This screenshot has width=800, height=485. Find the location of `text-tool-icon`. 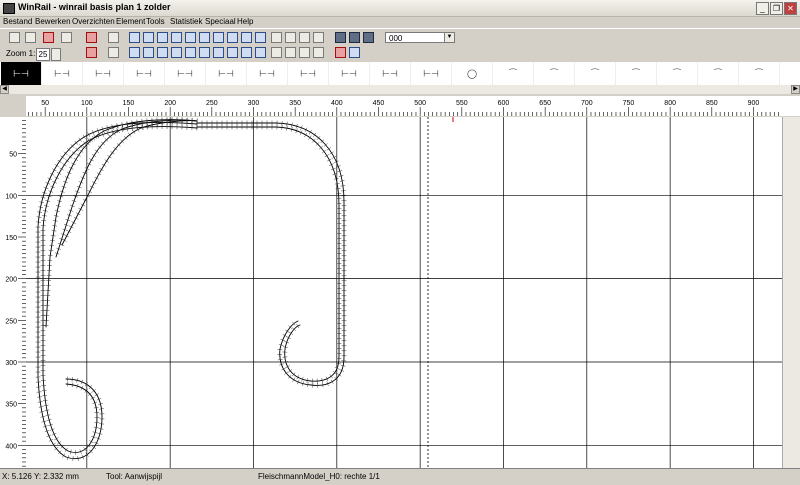

text-tool-icon is located at coordinates (232, 37).